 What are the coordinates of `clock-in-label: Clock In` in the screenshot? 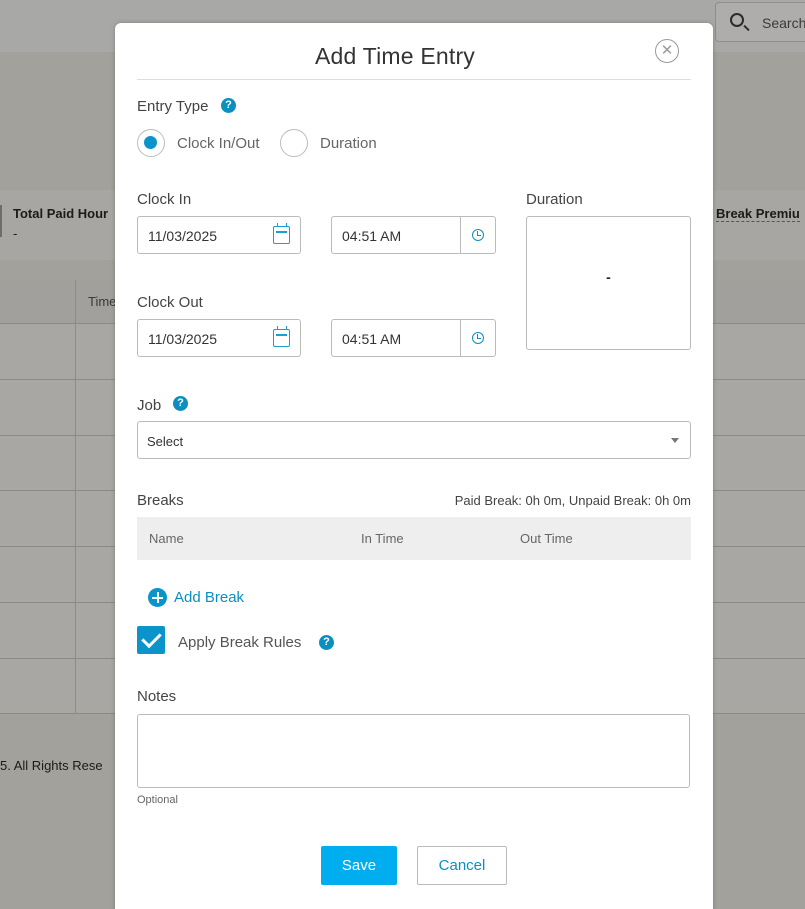 It's located at (164, 199).